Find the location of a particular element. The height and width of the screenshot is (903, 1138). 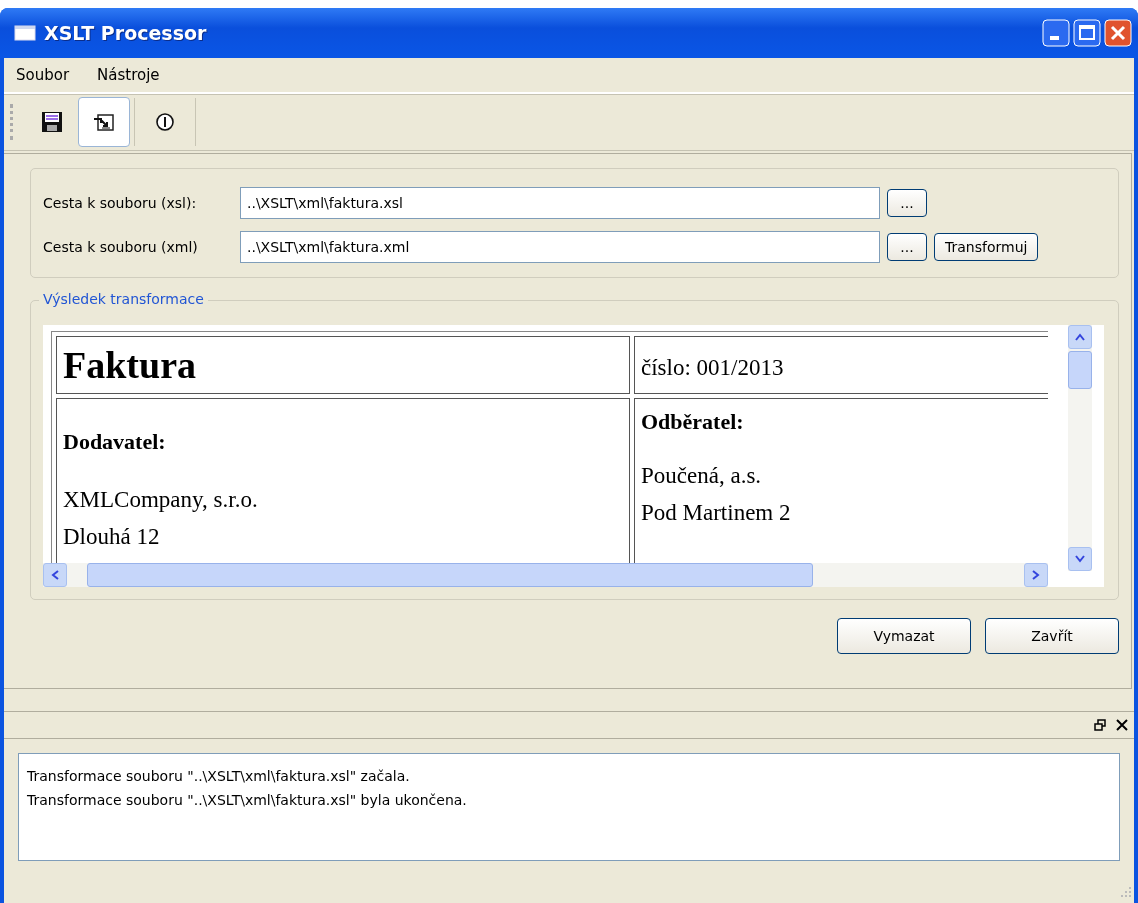

minimize-button is located at coordinates (1056, 33).